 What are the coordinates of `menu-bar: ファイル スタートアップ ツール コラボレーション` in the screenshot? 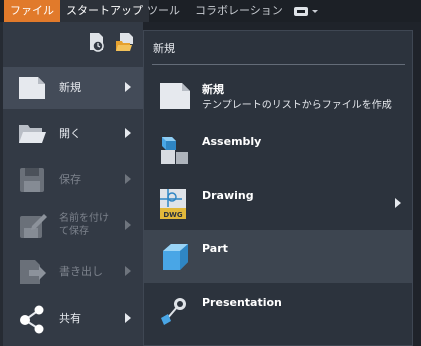 It's located at (210, 11).